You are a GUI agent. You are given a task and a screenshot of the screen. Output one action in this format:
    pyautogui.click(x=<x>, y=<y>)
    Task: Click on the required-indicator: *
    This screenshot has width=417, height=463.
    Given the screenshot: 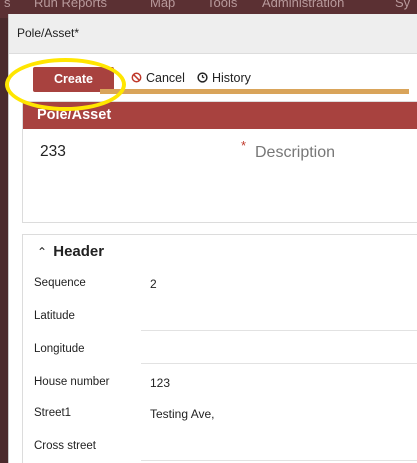 What is the action you would take?
    pyautogui.click(x=244, y=145)
    